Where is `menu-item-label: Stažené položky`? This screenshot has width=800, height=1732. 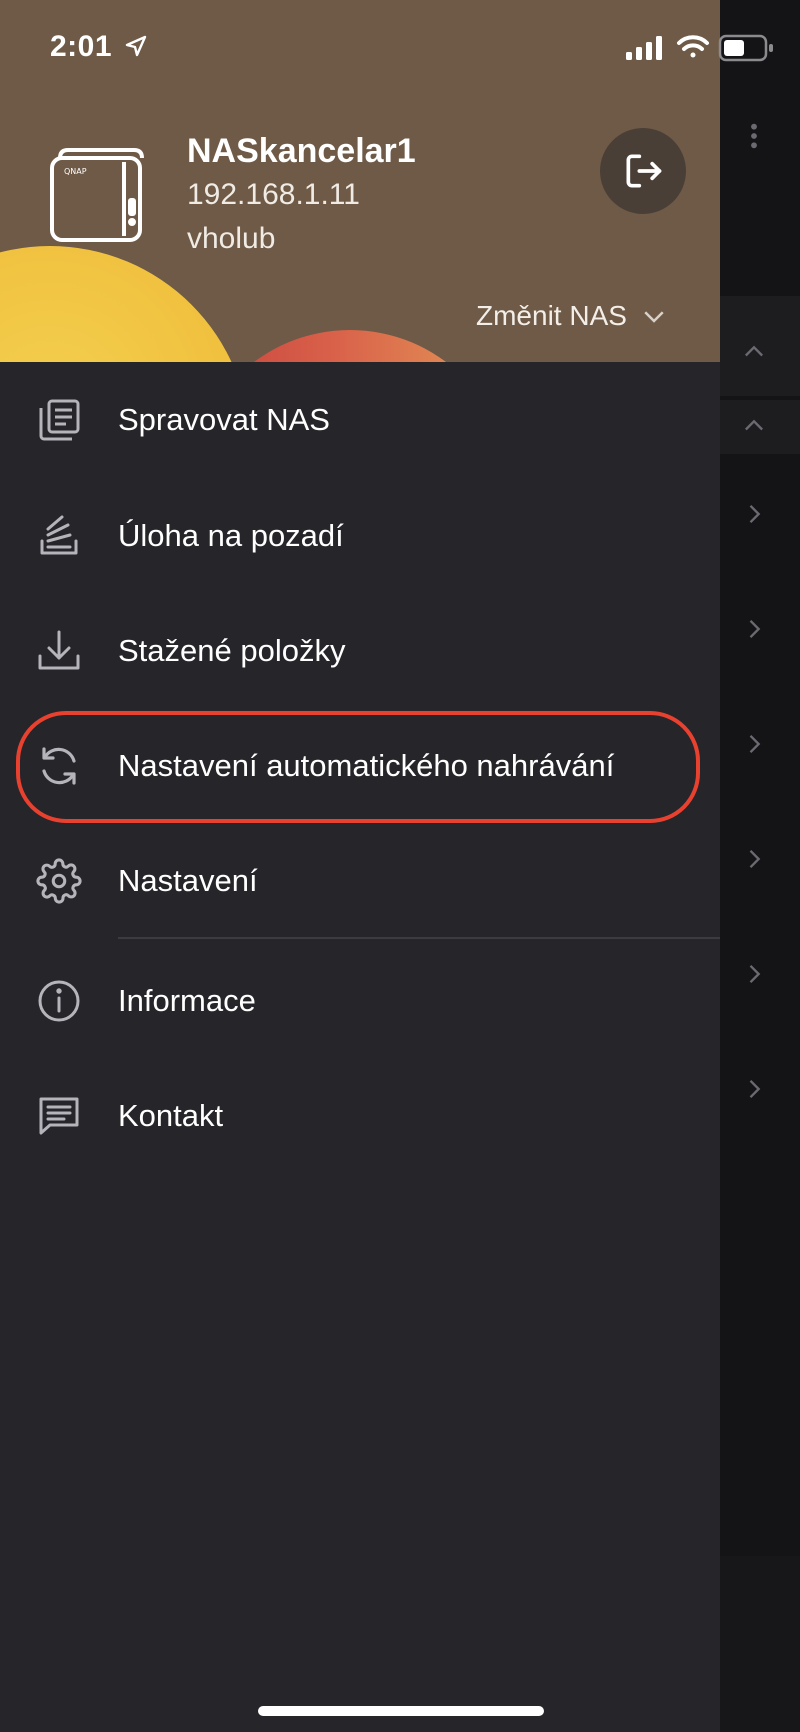 menu-item-label: Stažené položky is located at coordinates (232, 650).